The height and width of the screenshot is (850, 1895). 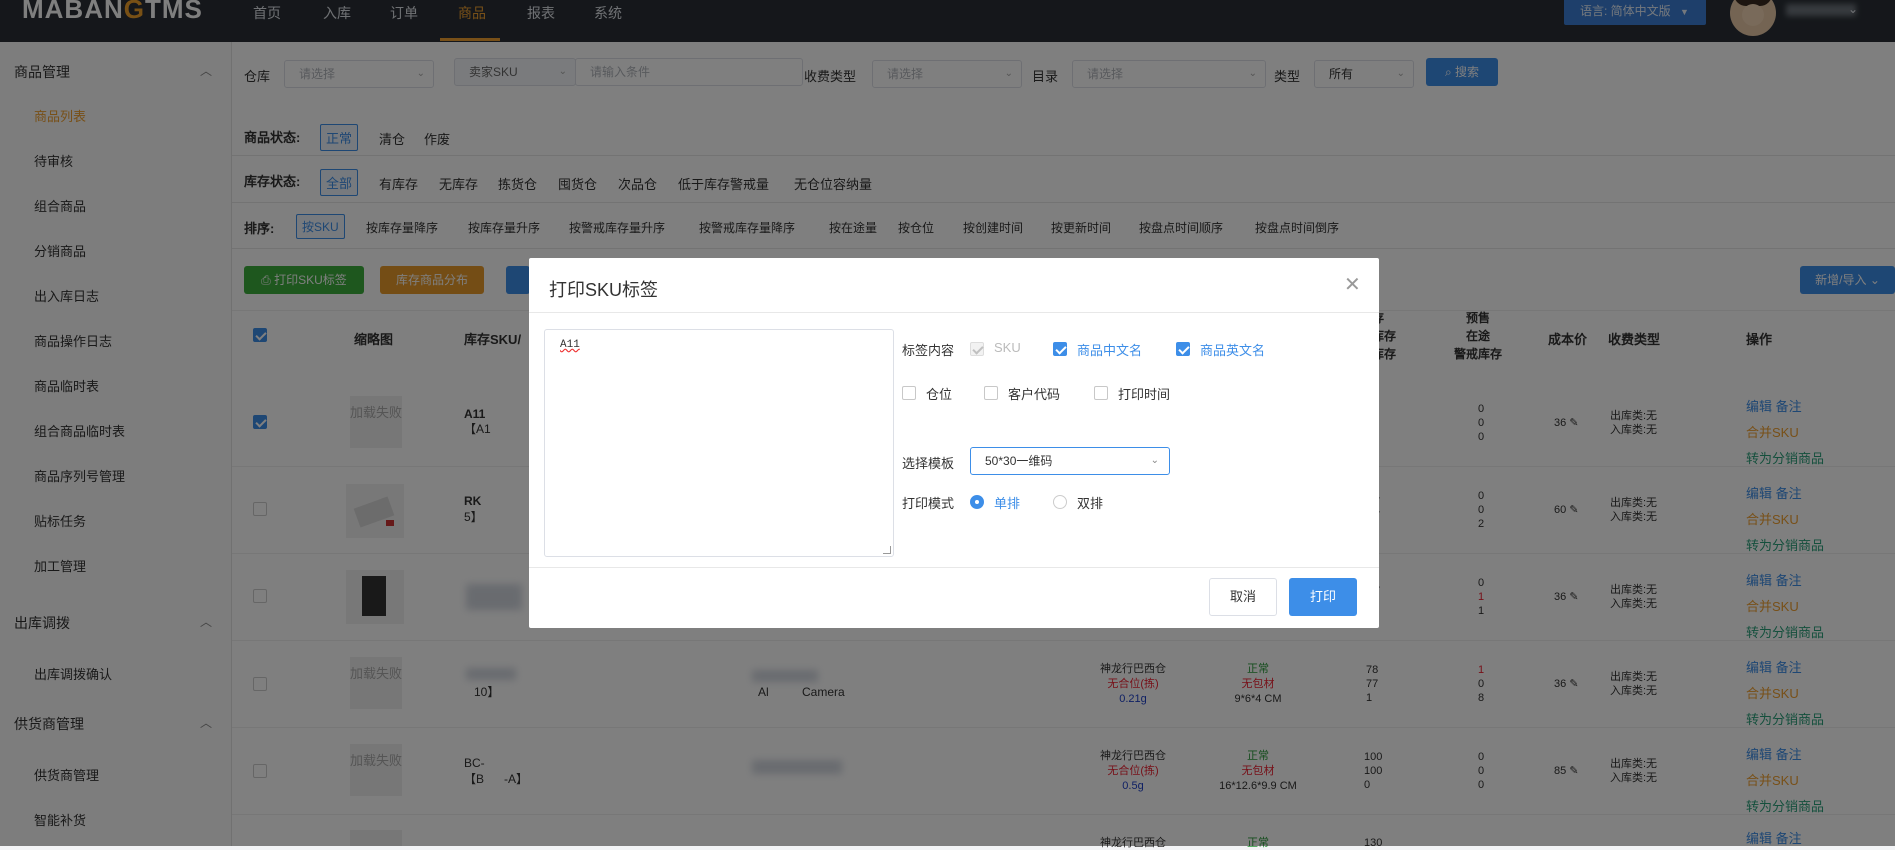 What do you see at coordinates (928, 350) in the screenshot?
I see `label-content-label: 标签内容` at bounding box center [928, 350].